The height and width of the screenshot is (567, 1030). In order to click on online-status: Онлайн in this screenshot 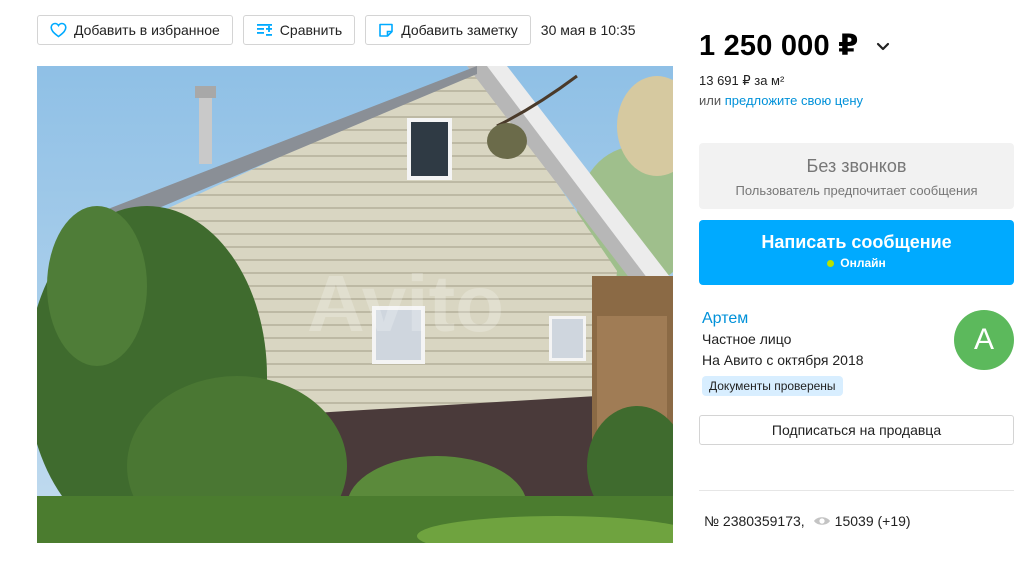, I will do `click(856, 263)`.